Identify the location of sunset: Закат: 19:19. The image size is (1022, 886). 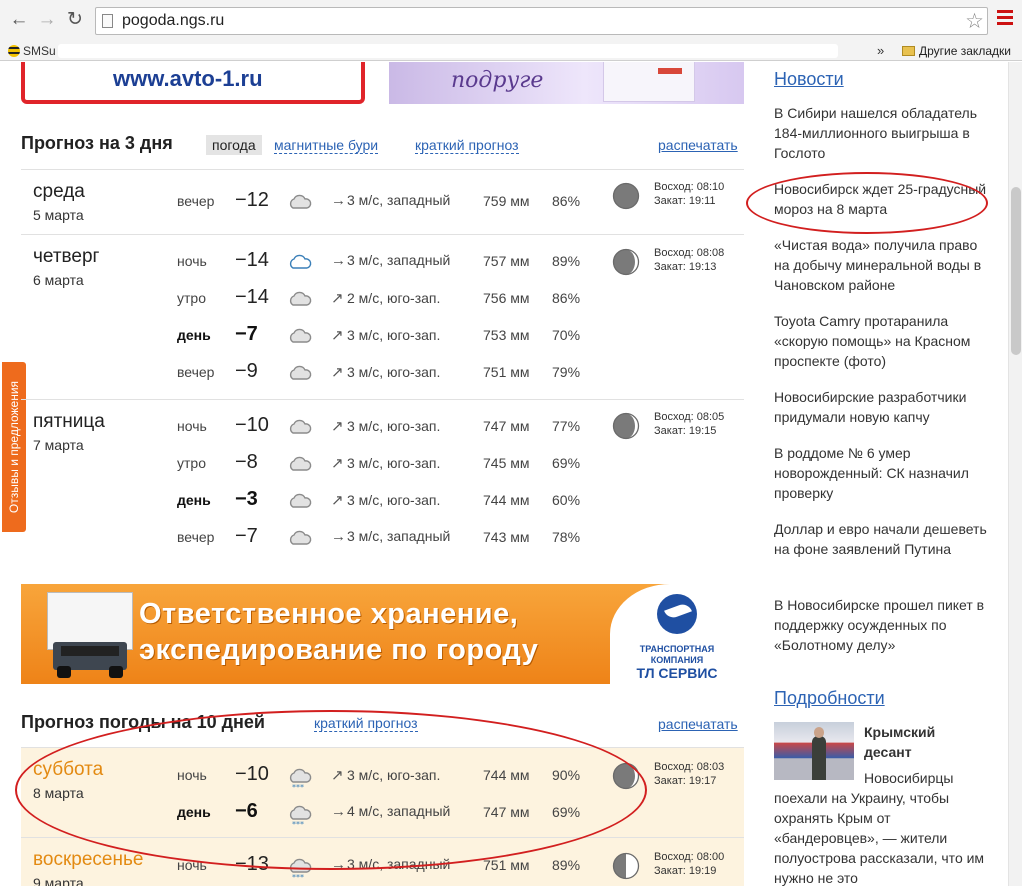
(685, 871).